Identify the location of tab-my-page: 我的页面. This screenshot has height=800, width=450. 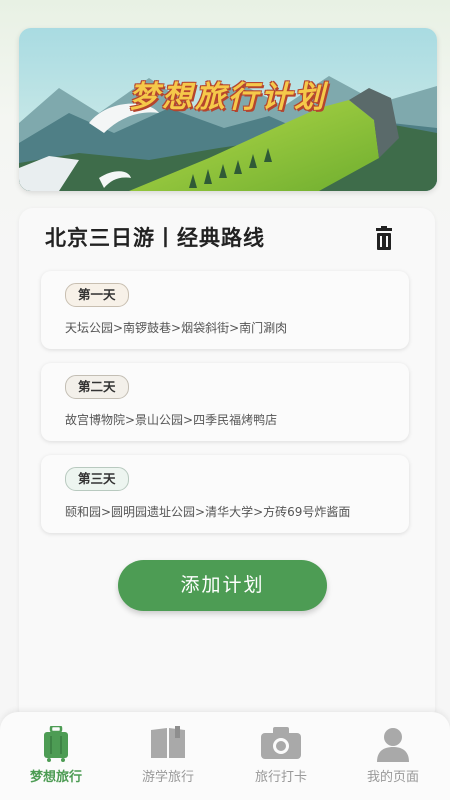
(393, 756).